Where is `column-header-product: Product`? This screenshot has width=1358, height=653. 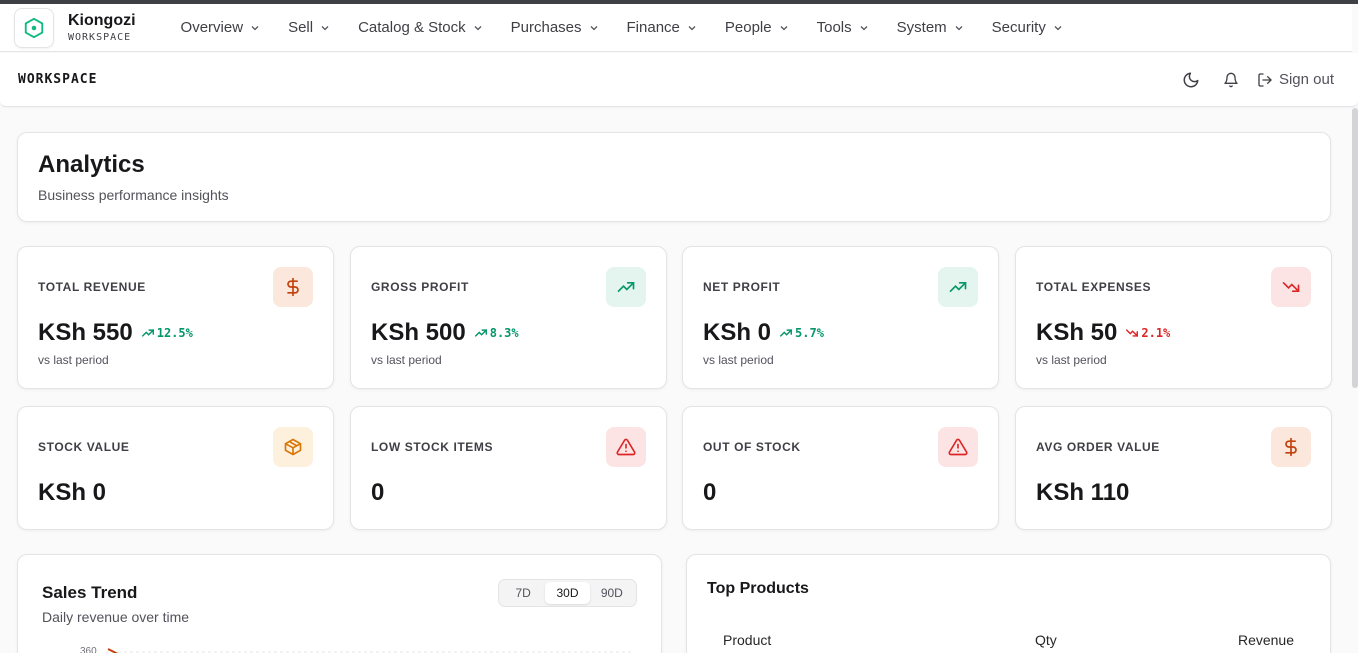
column-header-product: Product is located at coordinates (747, 640).